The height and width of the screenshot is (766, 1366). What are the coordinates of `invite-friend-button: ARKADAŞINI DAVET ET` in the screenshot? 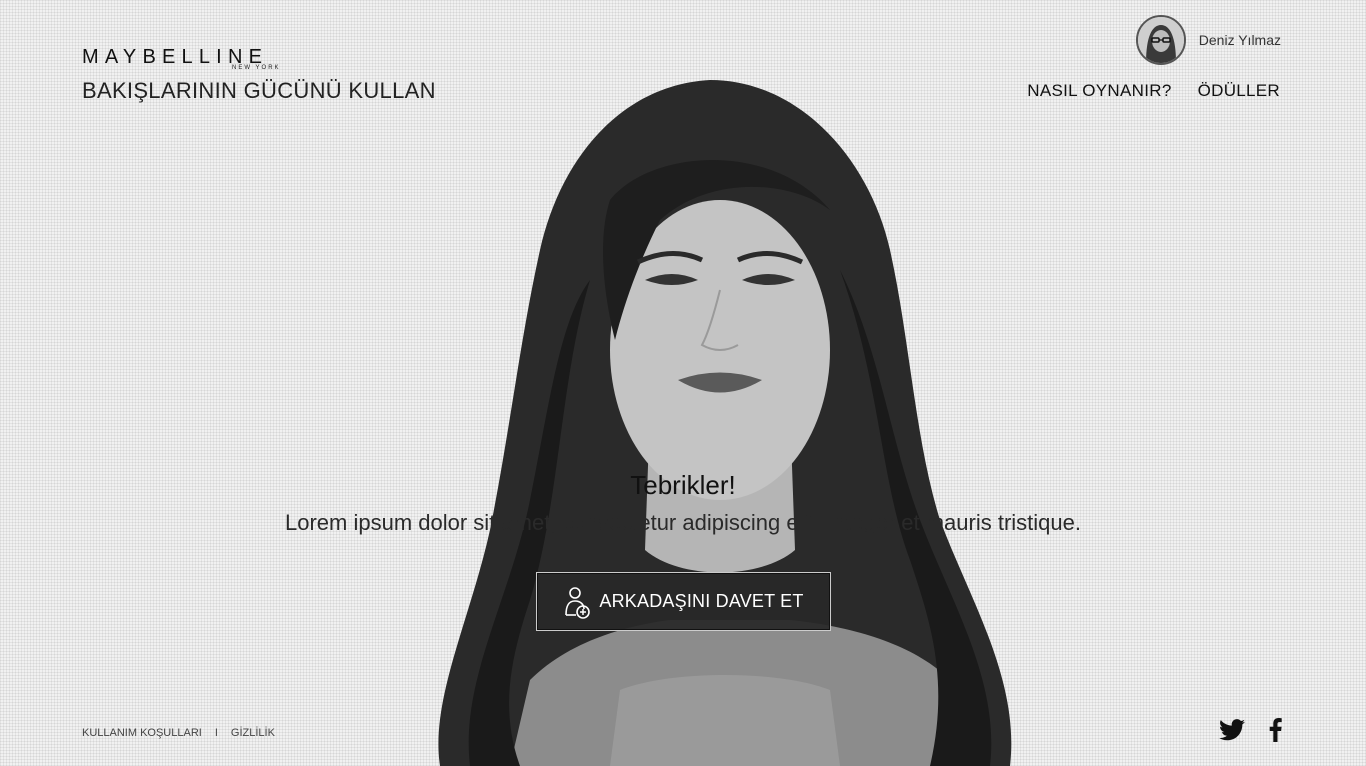 It's located at (683, 601).